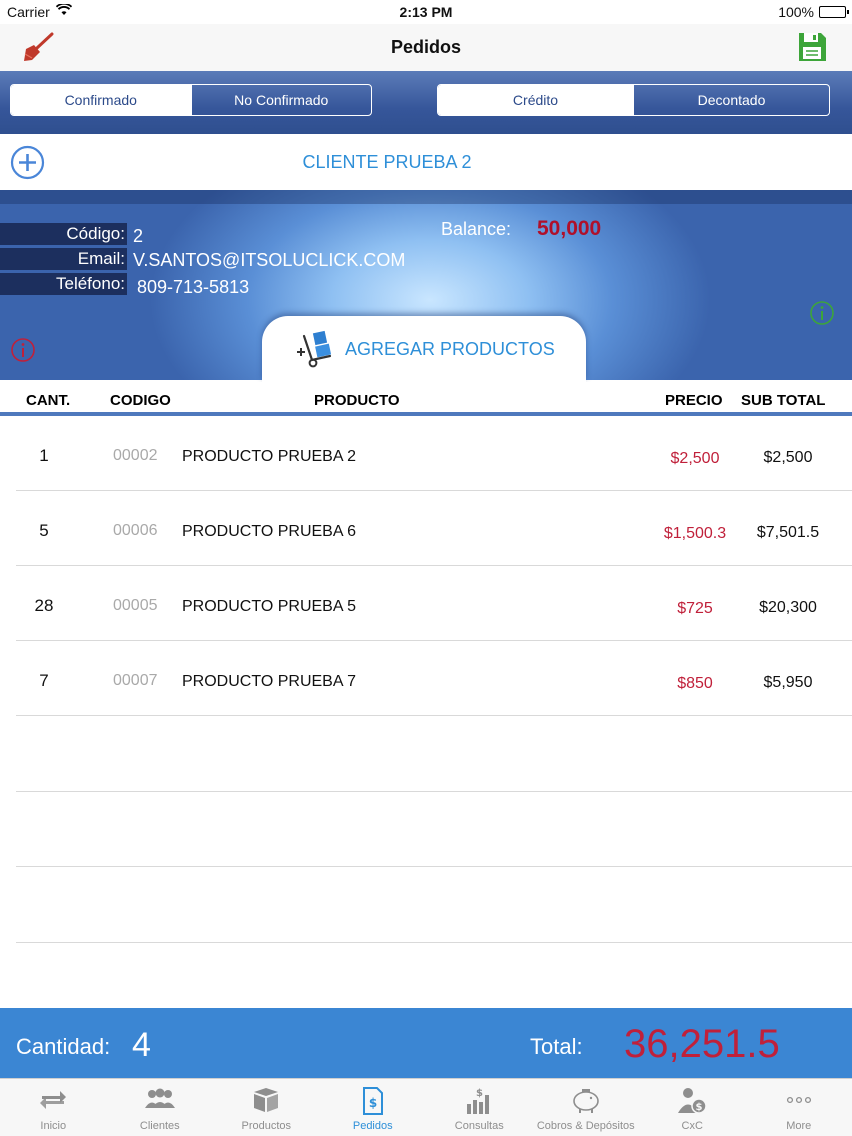 This screenshot has width=852, height=1136. What do you see at coordinates (799, 1126) in the screenshot?
I see `tab-label: More` at bounding box center [799, 1126].